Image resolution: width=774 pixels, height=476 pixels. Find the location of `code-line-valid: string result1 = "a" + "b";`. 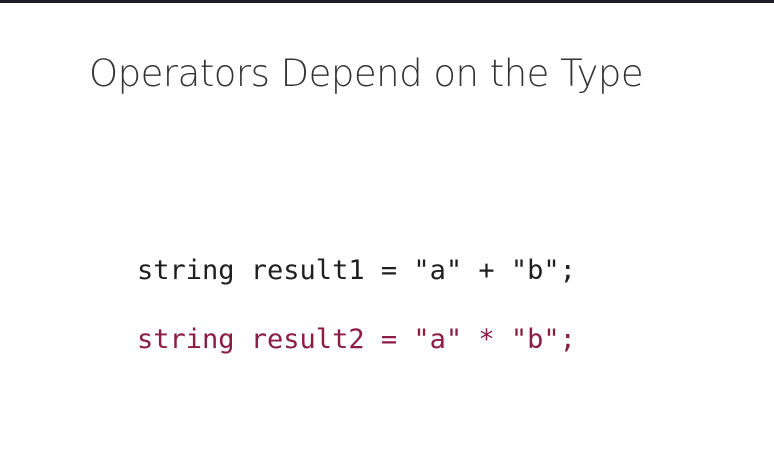

code-line-valid: string result1 = "a" + "b"; is located at coordinates (356, 270).